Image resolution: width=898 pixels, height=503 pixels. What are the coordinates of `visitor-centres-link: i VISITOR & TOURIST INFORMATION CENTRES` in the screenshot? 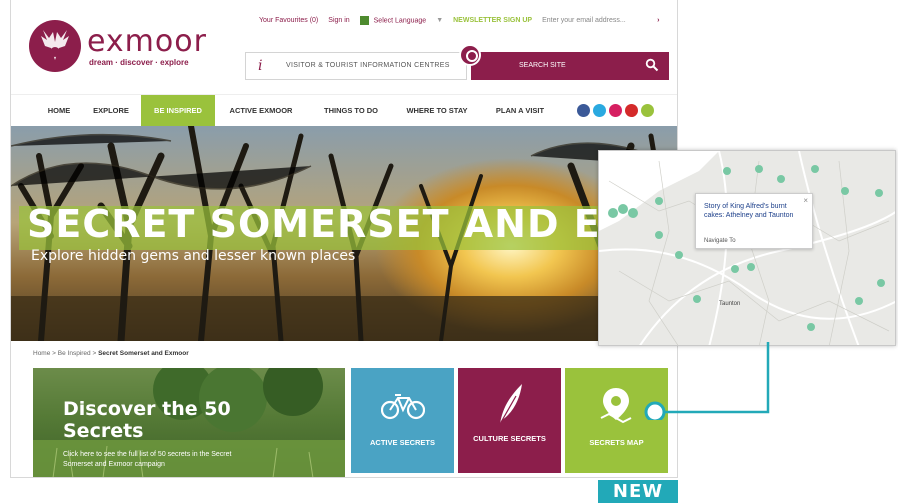 It's located at (356, 66).